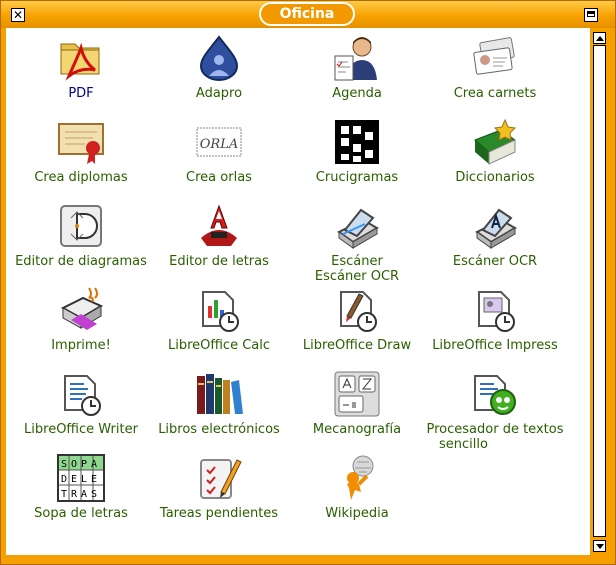 This screenshot has width=616, height=565. I want to click on item-label: LibreOffice Calc, so click(219, 345).